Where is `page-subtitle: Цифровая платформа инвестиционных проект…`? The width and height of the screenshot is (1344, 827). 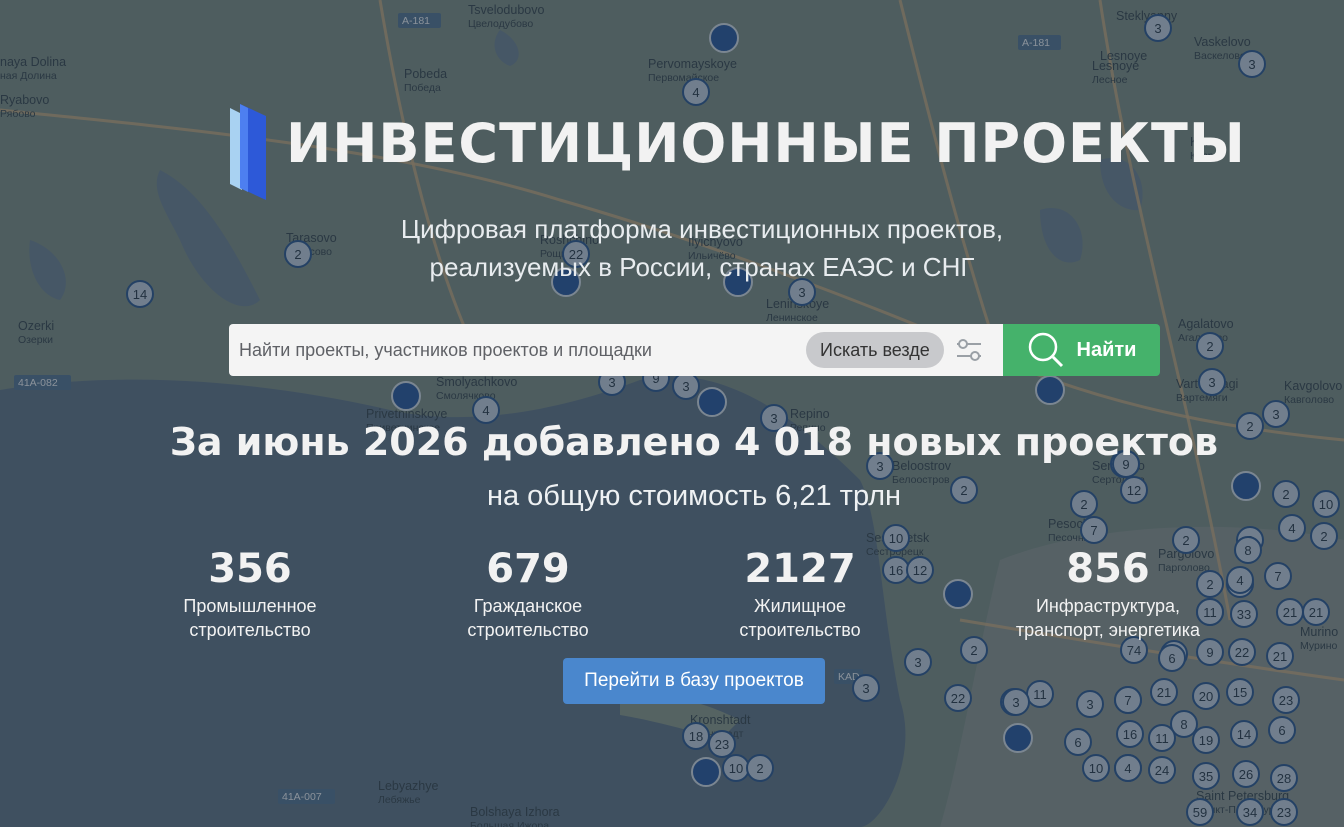
page-subtitle: Цифровая платформа инвестиционных проект… is located at coordinates (702, 248).